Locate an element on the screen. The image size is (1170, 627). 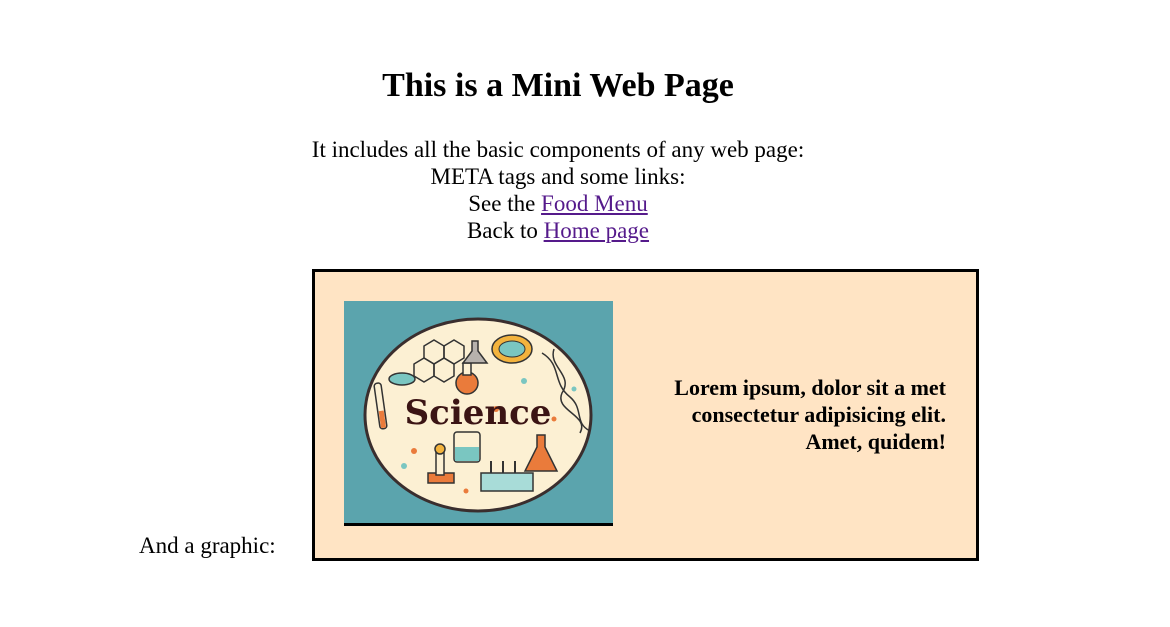
home-page-prefix: Back to is located at coordinates (502, 230).